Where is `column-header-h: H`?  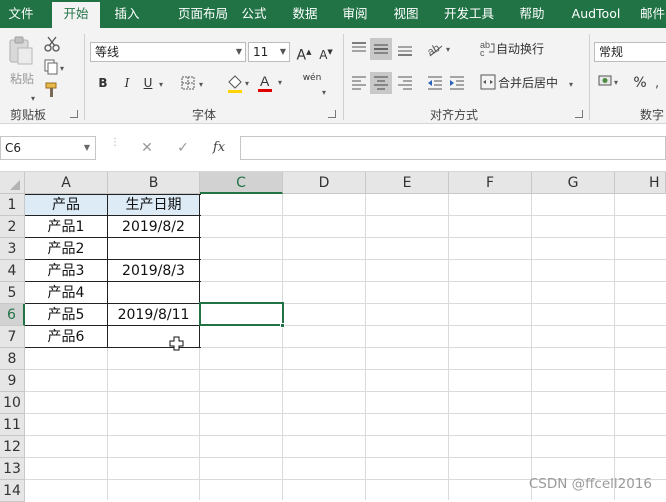 column-header-h: H is located at coordinates (640, 183).